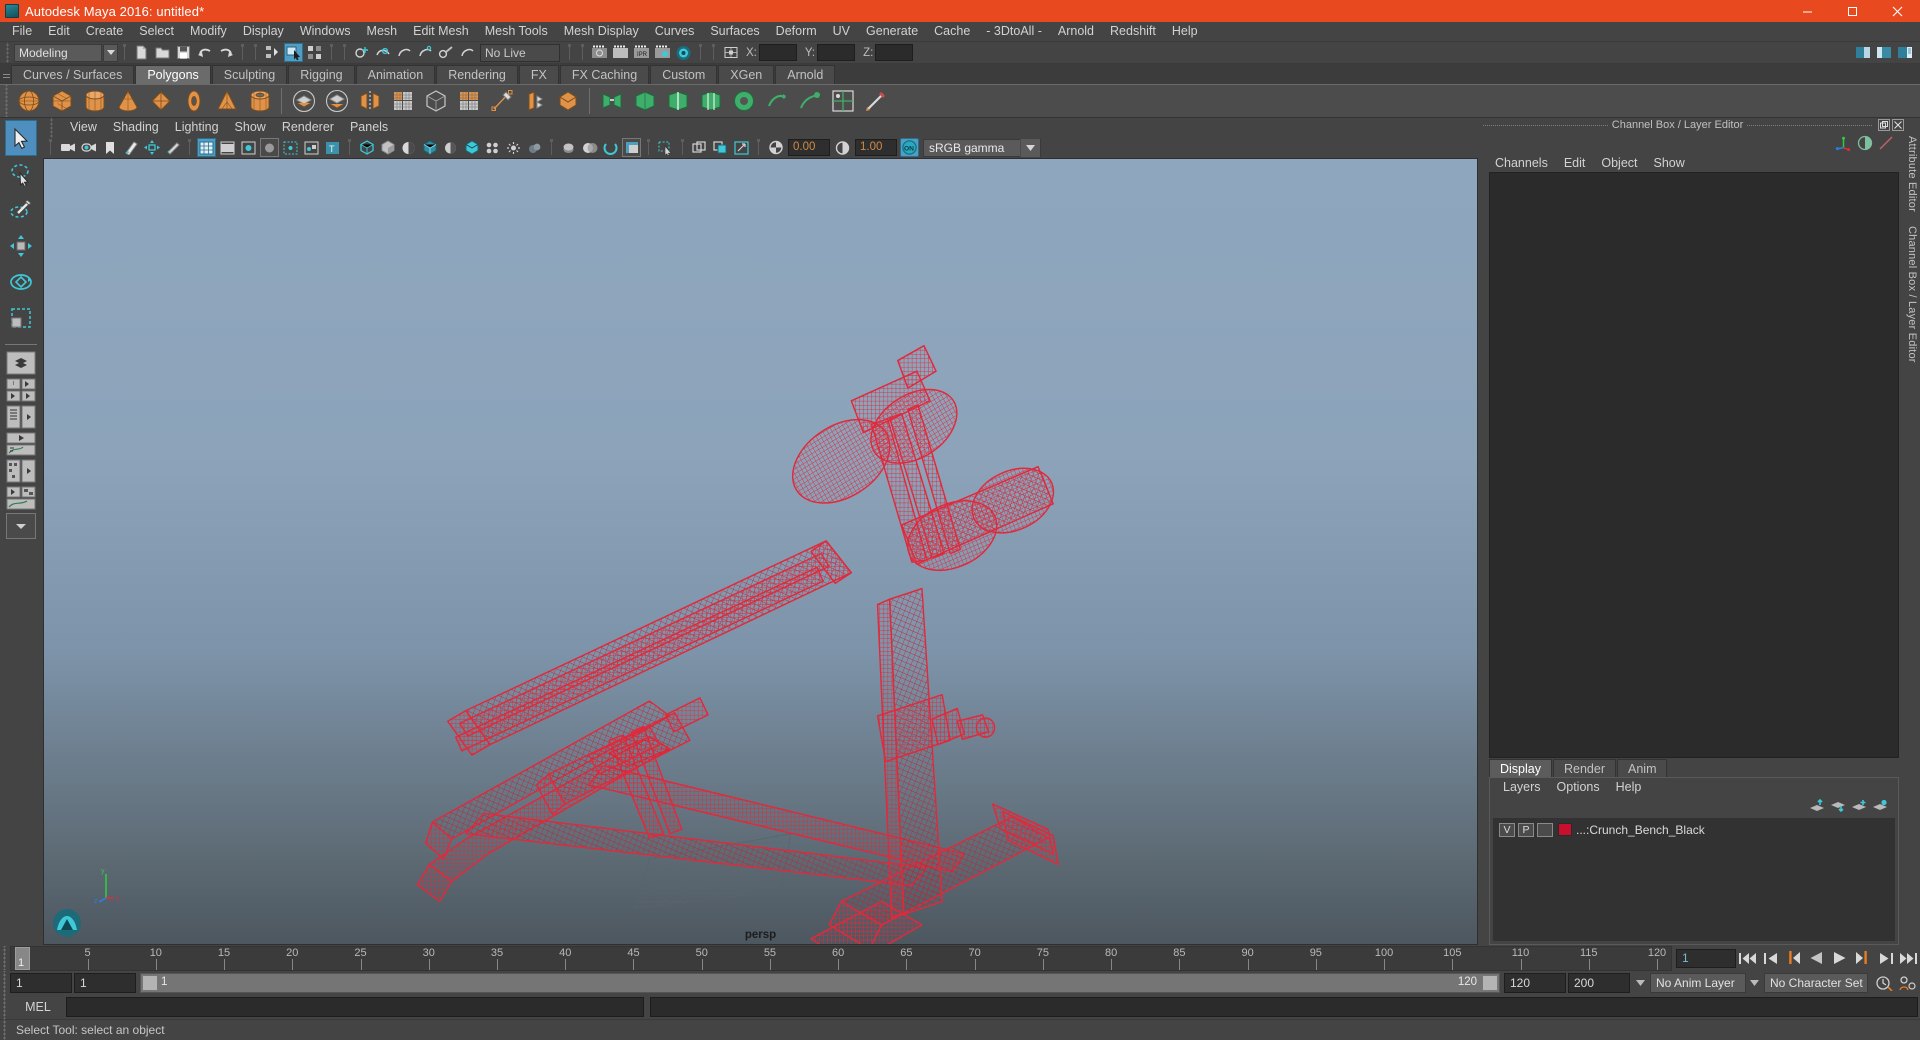 The width and height of the screenshot is (1920, 1040). I want to click on xray-display-icon, so click(589, 147).